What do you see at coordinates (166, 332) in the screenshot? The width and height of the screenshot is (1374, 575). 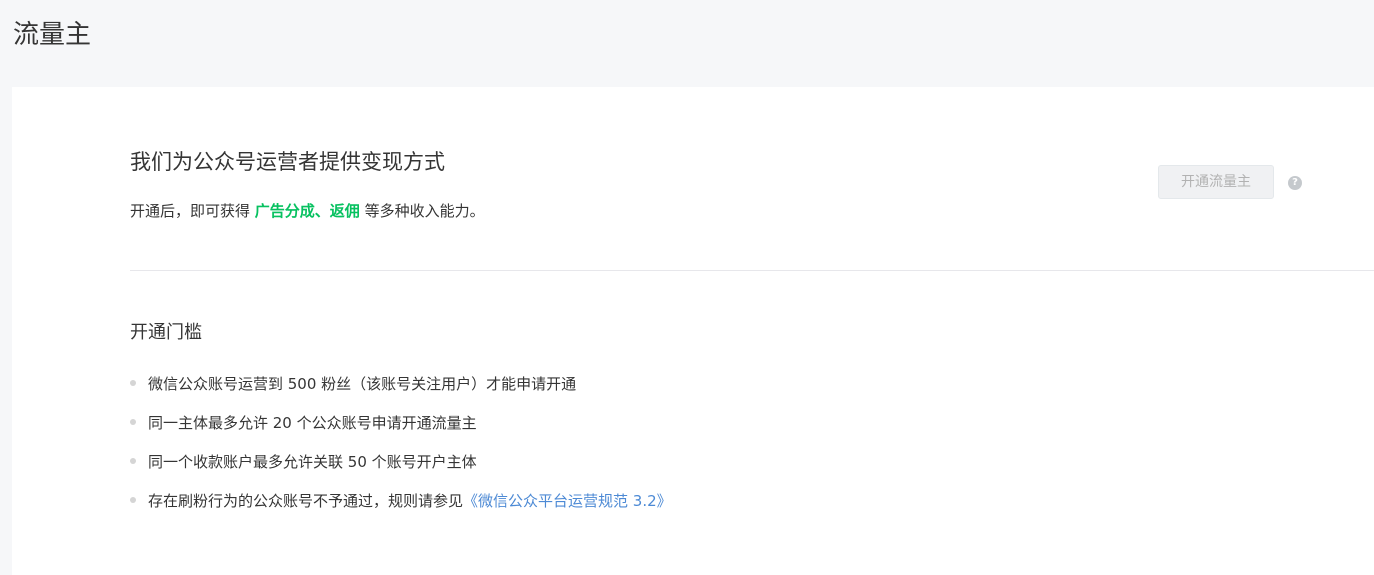 I see `requirements-title: 开通门槛` at bounding box center [166, 332].